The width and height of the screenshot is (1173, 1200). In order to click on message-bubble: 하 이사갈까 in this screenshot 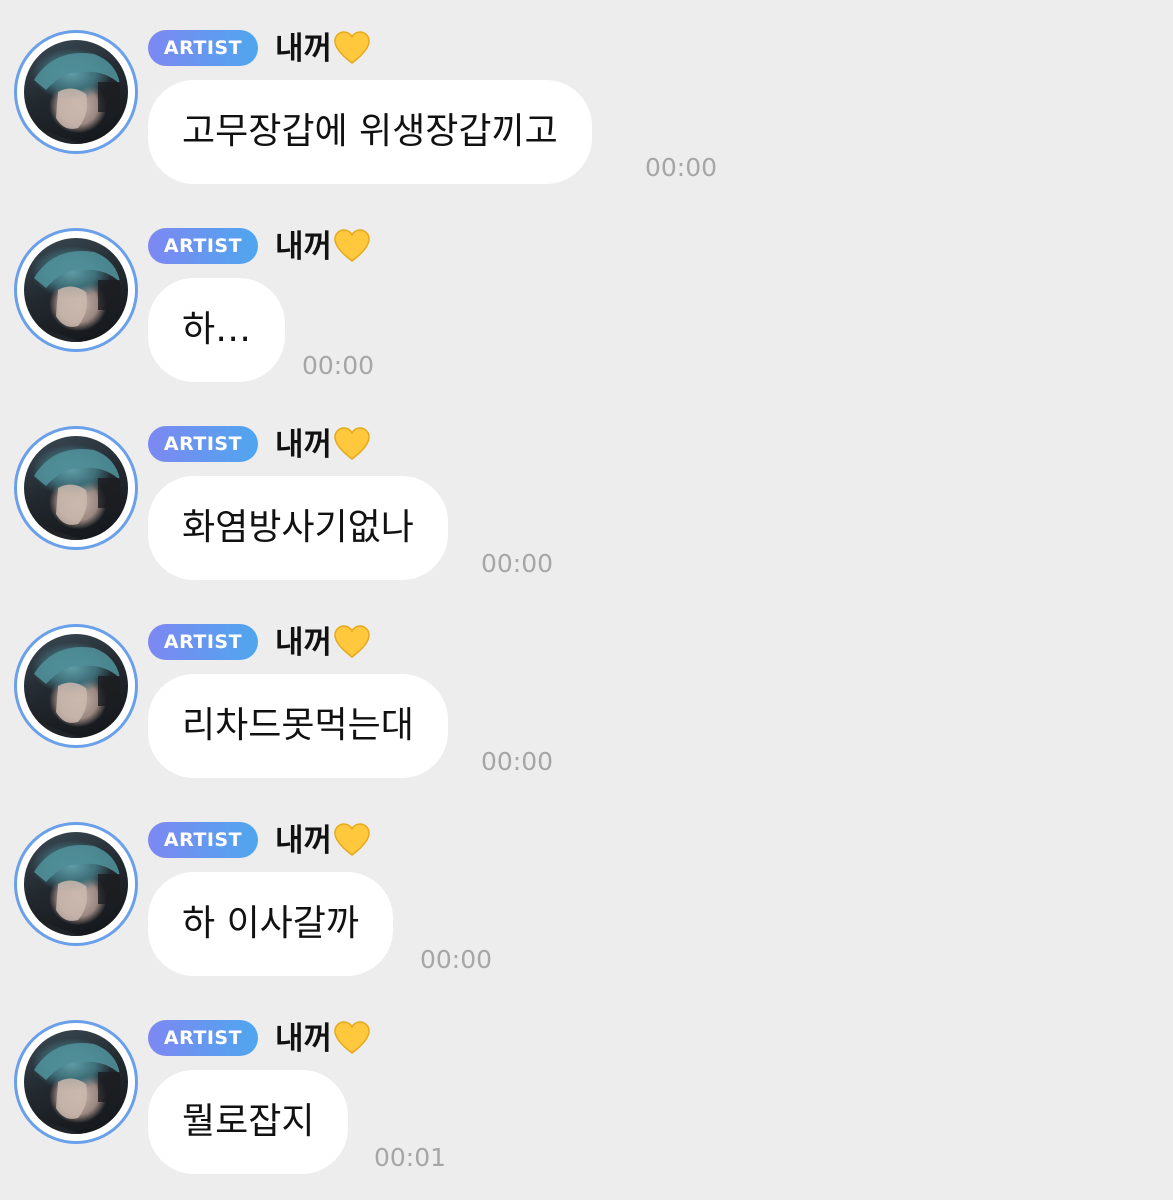, I will do `click(271, 924)`.